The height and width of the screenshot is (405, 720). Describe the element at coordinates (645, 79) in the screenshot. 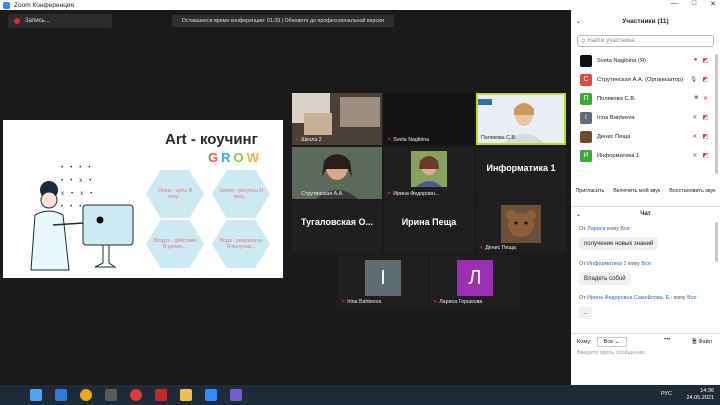

I see `participant-row: С Струтинская А.А. (Организатор) 🎙 ◩` at that location.